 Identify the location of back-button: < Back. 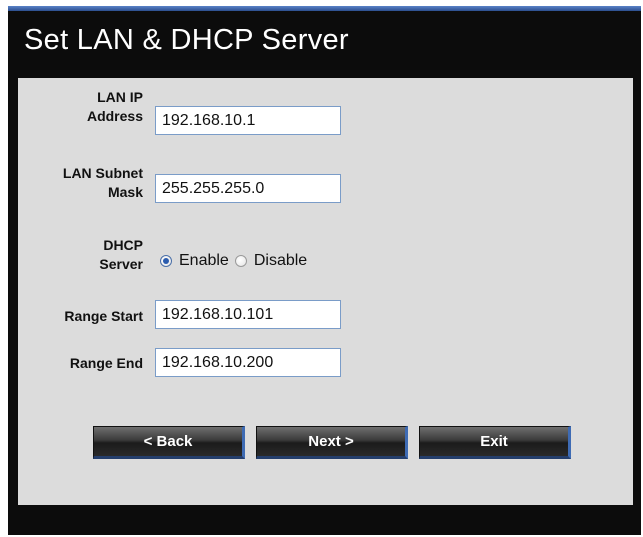
(169, 442).